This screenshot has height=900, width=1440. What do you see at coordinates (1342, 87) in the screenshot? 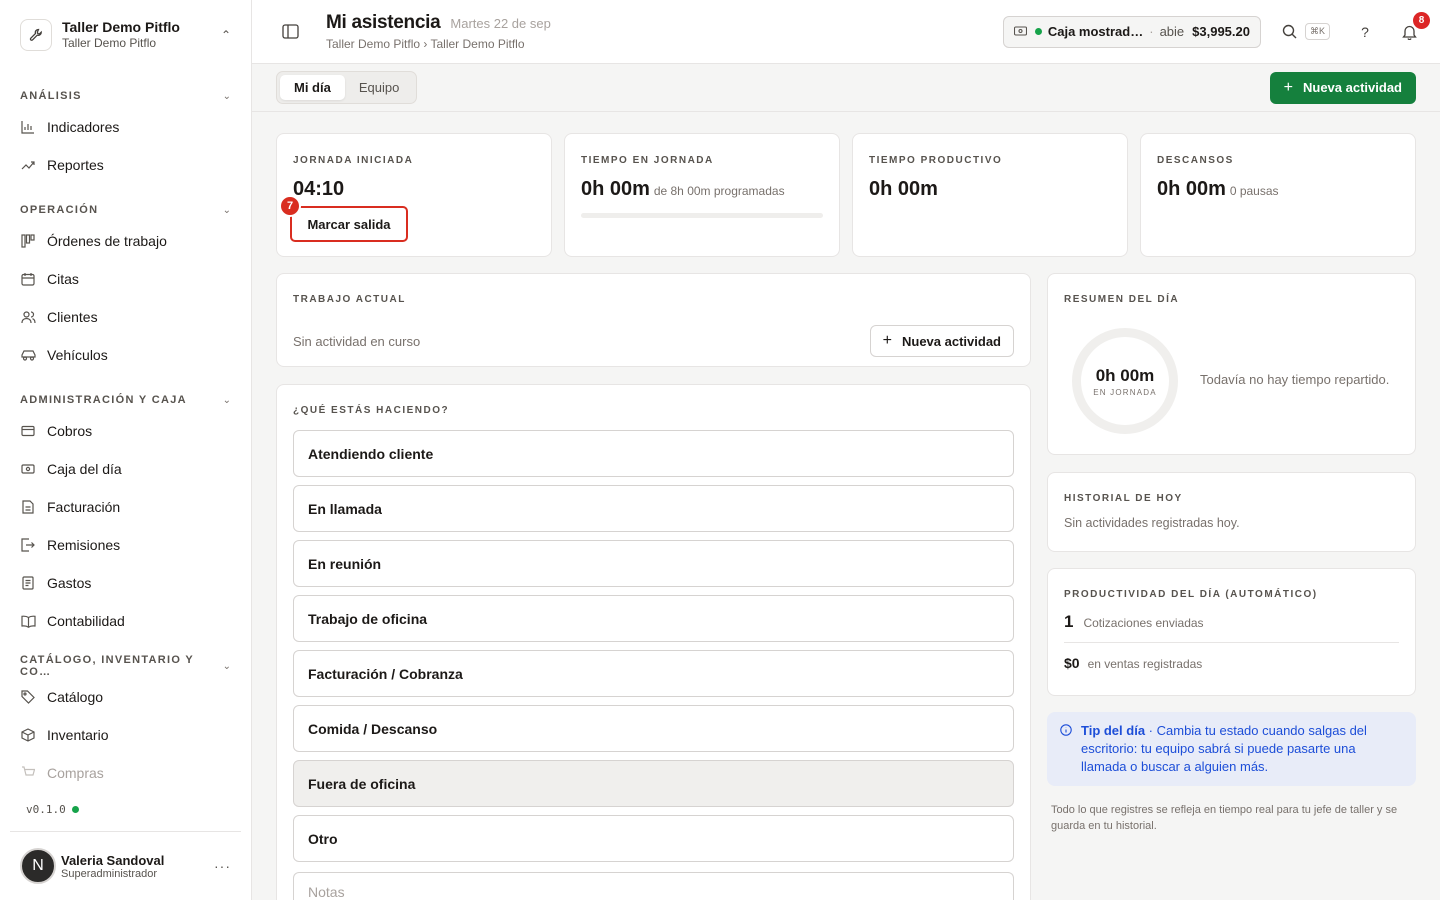
I see `new-activity-button: + Nueva actividad` at bounding box center [1342, 87].